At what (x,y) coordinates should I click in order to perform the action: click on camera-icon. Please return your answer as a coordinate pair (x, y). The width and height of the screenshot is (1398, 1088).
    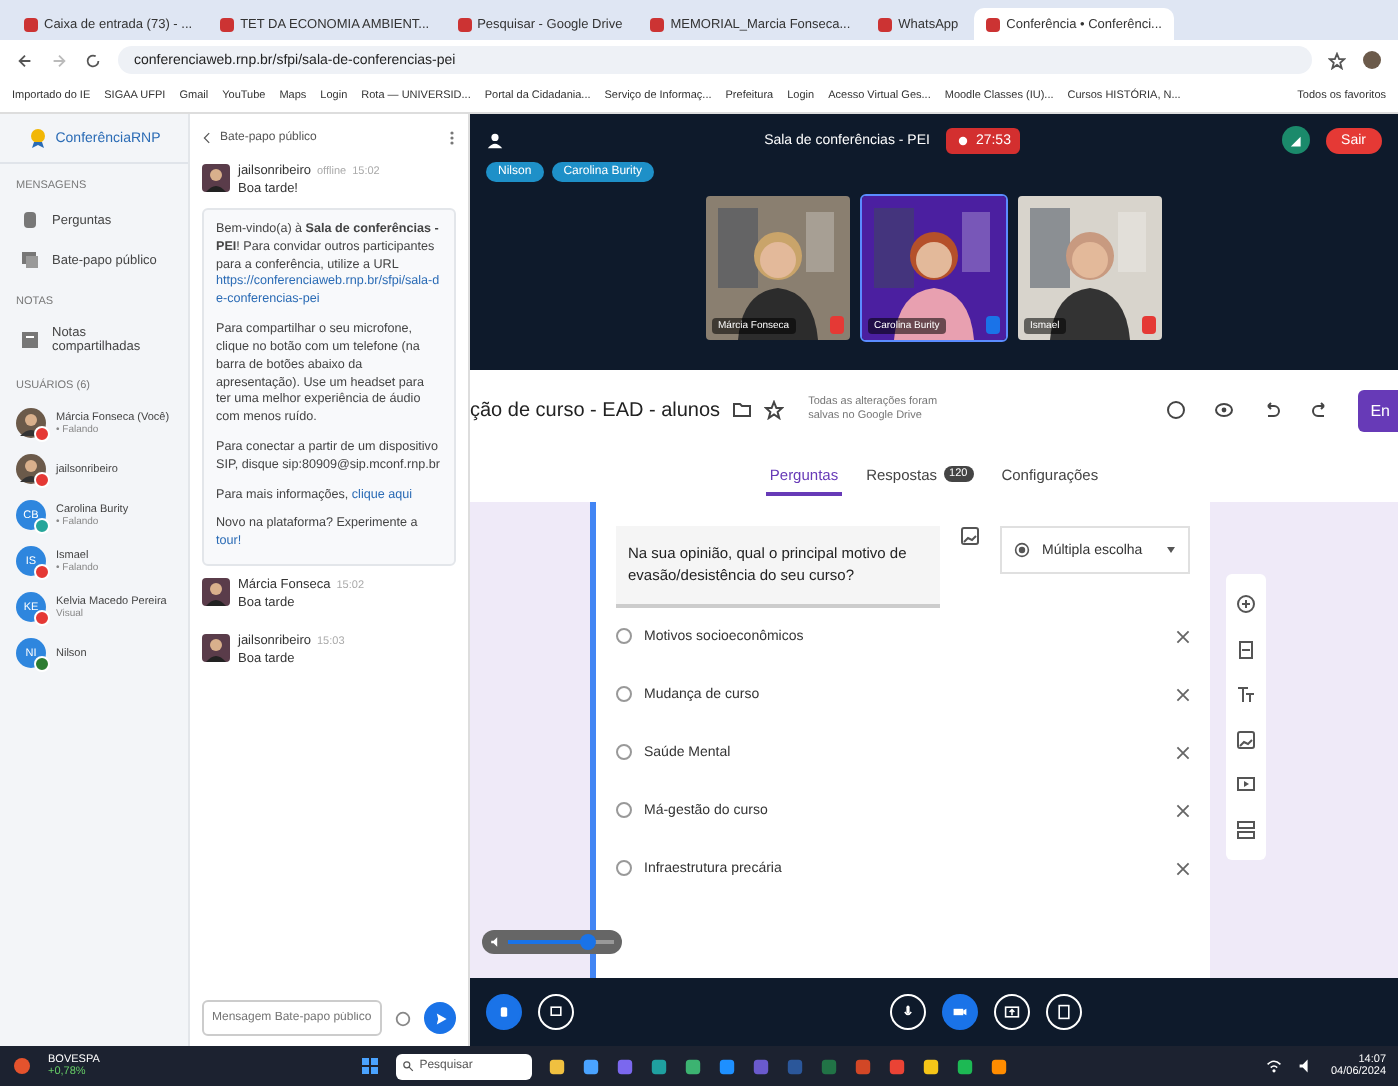
    Looking at the image, I should click on (960, 1012).